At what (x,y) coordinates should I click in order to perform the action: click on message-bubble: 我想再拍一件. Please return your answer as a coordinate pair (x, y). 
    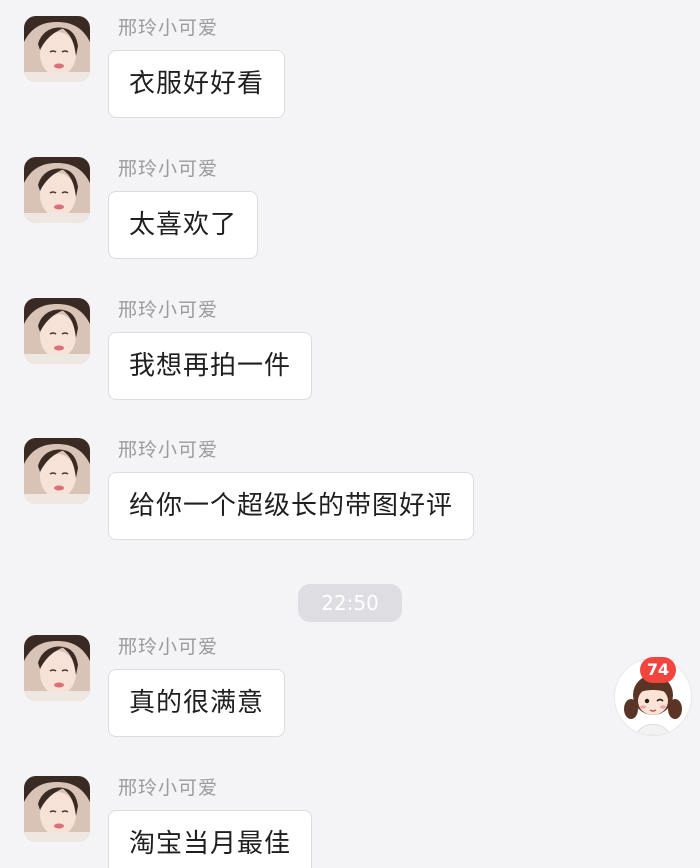
    Looking at the image, I should click on (210, 366).